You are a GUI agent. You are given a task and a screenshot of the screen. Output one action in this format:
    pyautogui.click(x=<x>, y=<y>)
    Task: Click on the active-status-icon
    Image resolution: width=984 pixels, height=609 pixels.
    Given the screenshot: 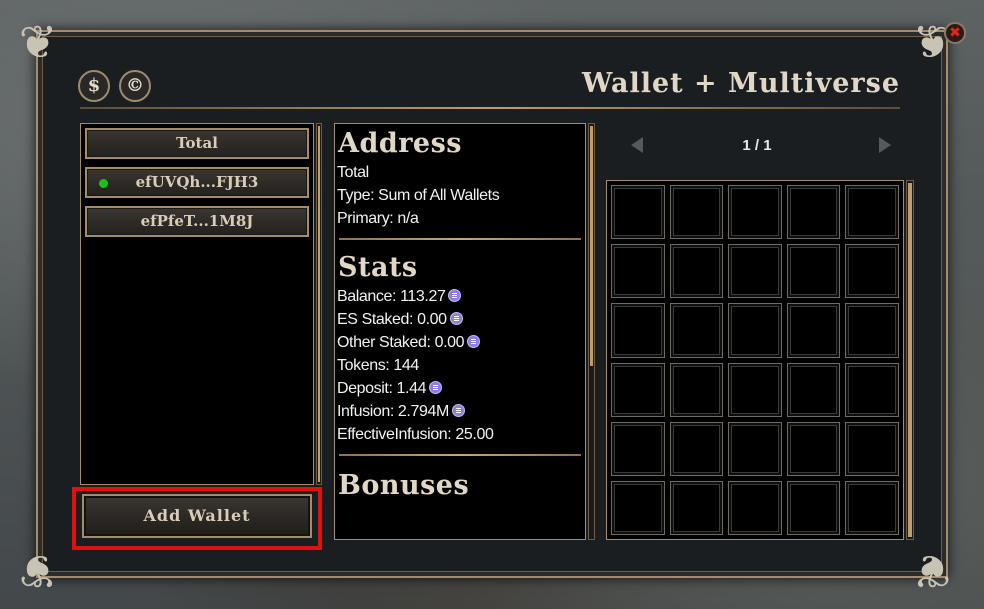 What is the action you would take?
    pyautogui.click(x=103, y=183)
    